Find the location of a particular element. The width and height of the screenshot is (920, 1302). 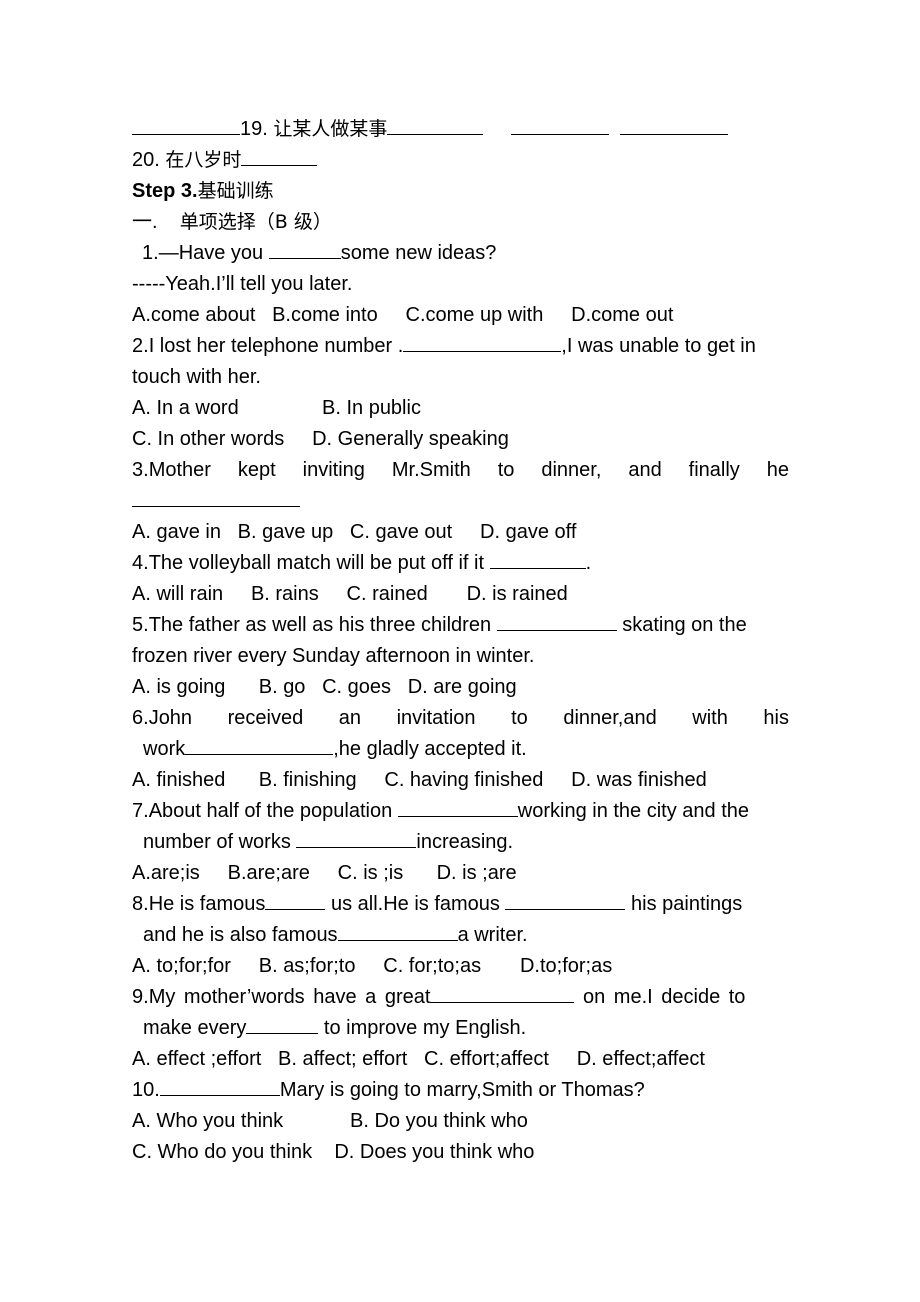

option-d: D. effect;affect is located at coordinates (641, 1059).